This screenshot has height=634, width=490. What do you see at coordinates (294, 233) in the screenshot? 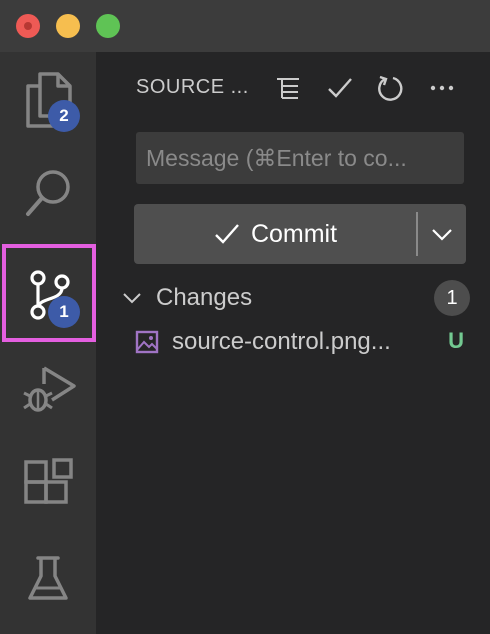
I see `commit-label: Commit` at bounding box center [294, 233].